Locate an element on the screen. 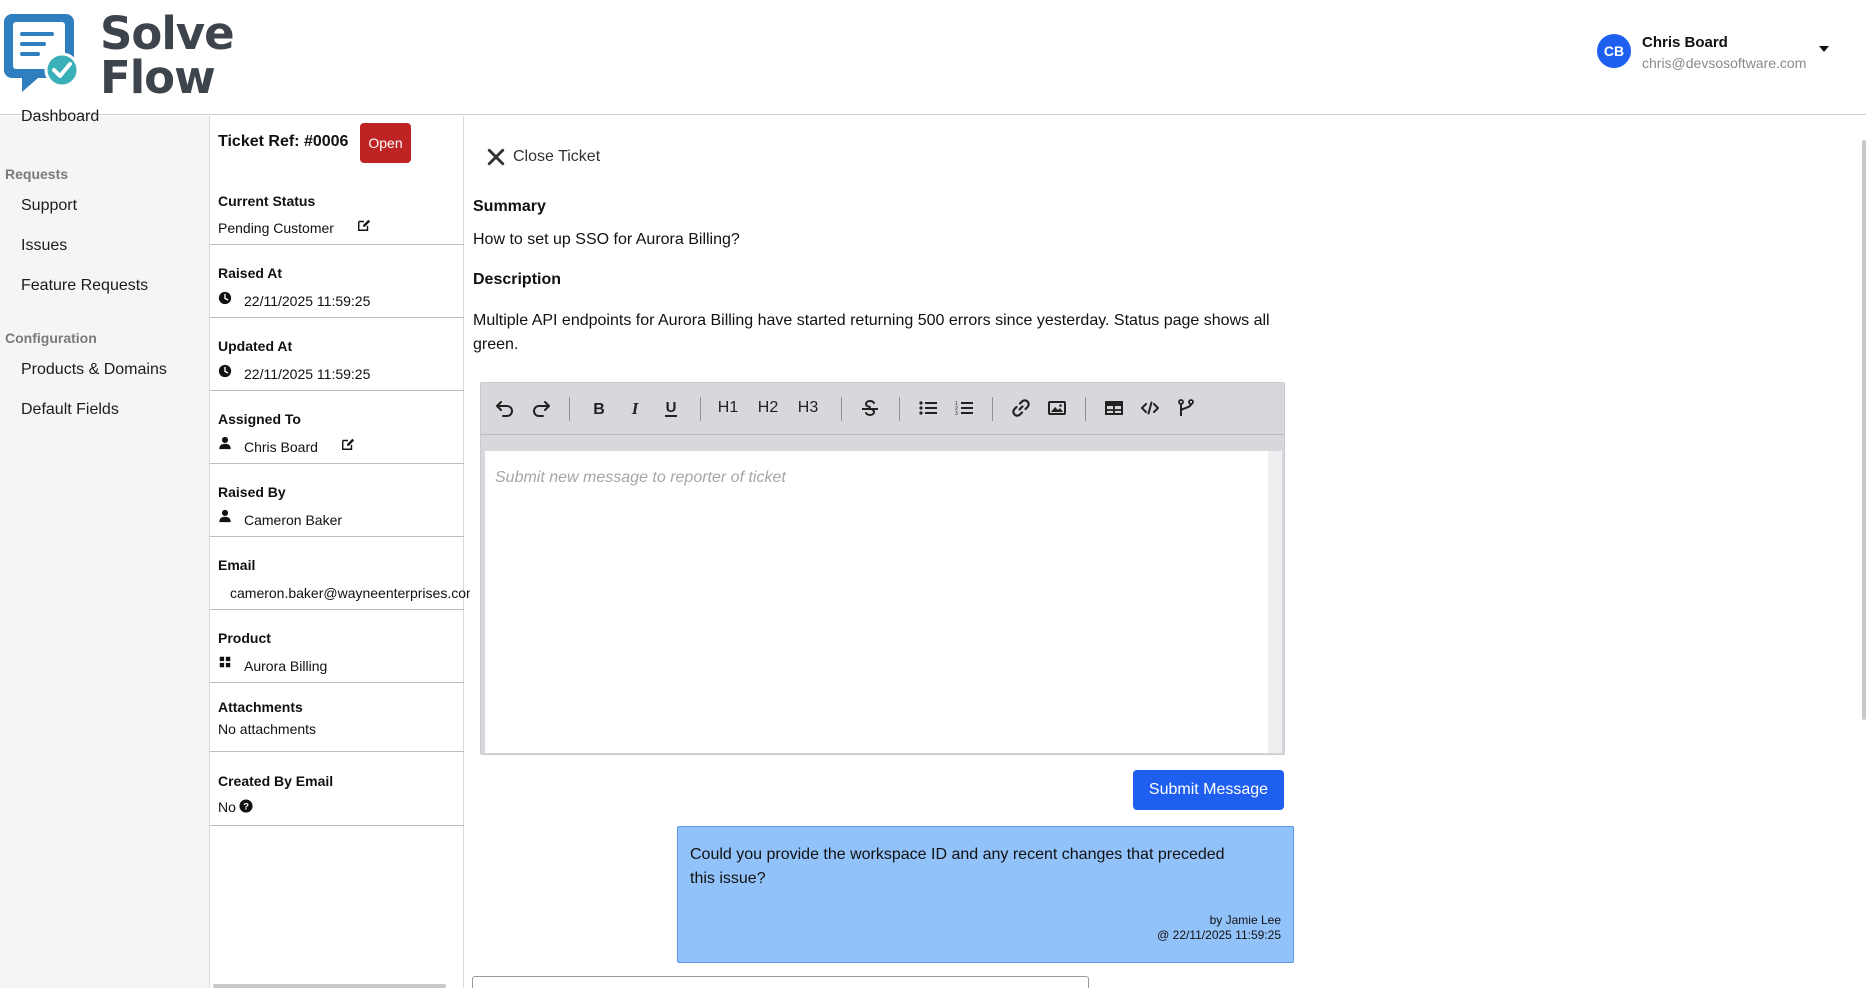 Image resolution: width=1866 pixels, height=988 pixels. avatar: CB is located at coordinates (1614, 51).